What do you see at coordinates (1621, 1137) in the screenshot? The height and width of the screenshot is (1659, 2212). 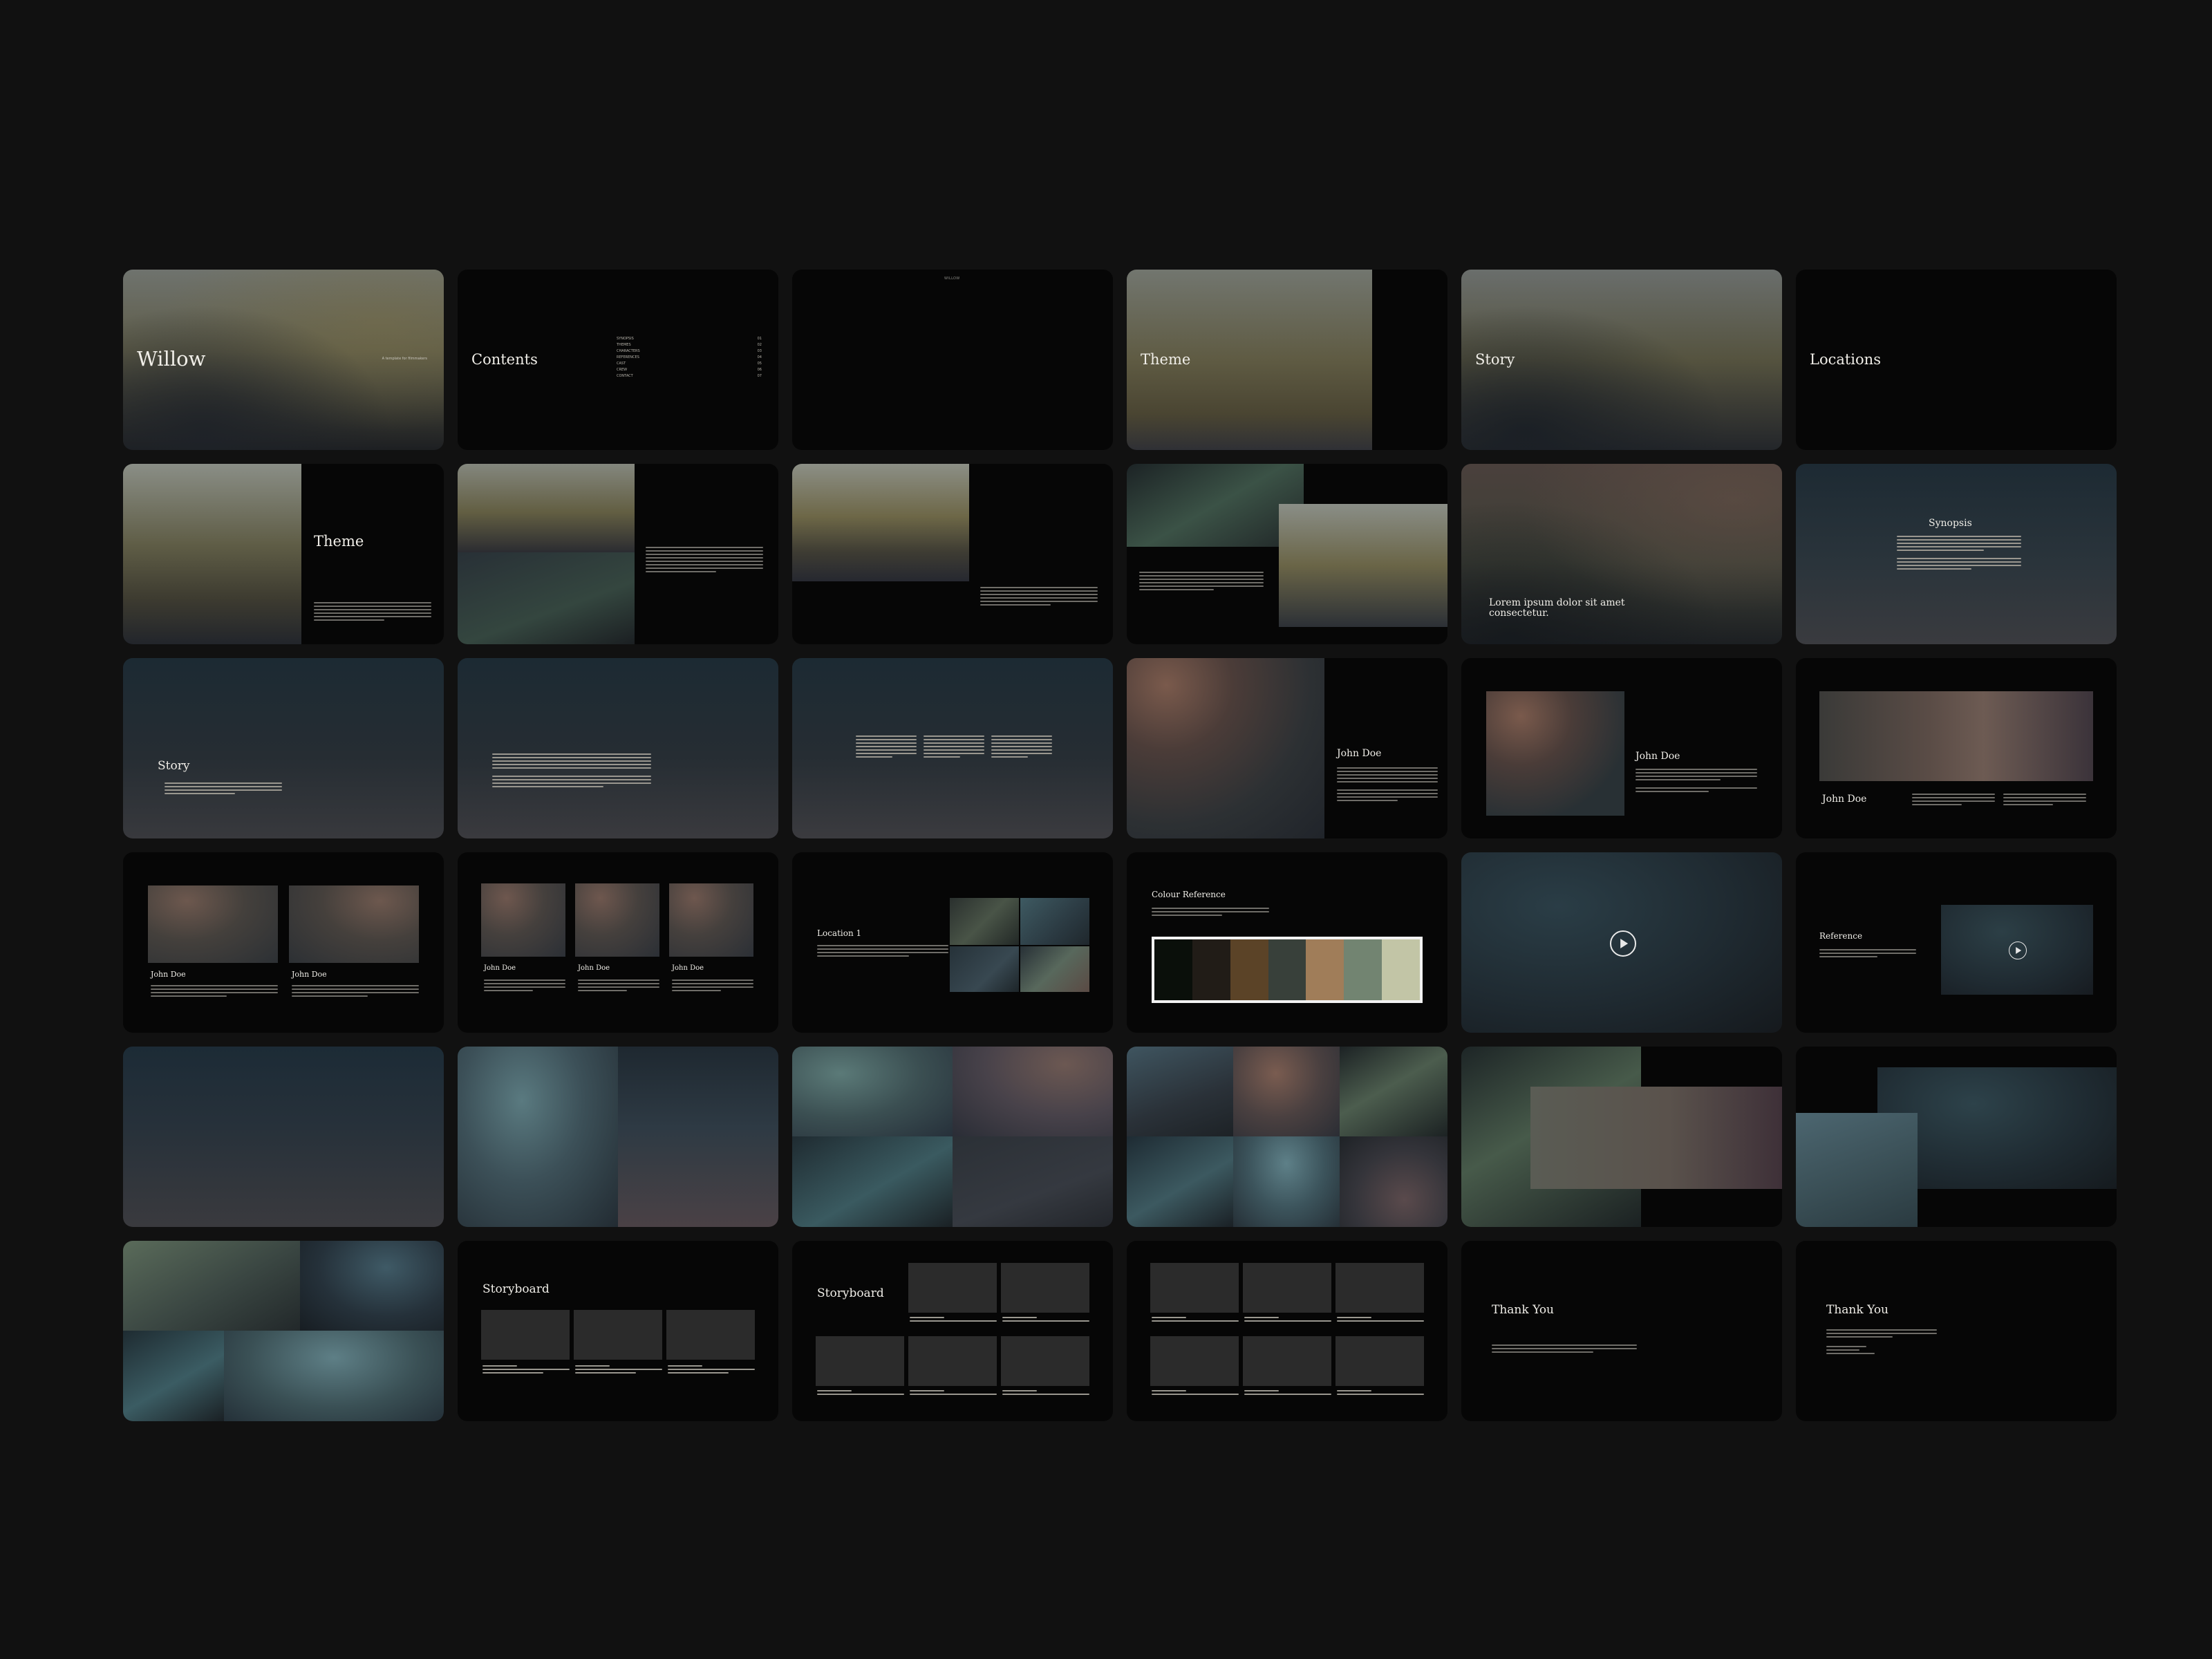 I see `slide-overlap-images` at bounding box center [1621, 1137].